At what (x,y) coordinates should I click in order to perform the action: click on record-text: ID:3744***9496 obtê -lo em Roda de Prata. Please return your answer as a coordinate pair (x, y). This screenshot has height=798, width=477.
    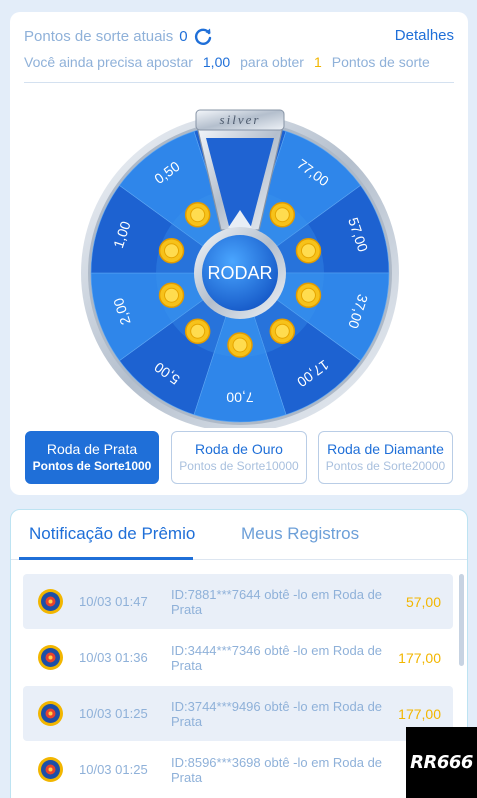
    Looking at the image, I should click on (277, 713).